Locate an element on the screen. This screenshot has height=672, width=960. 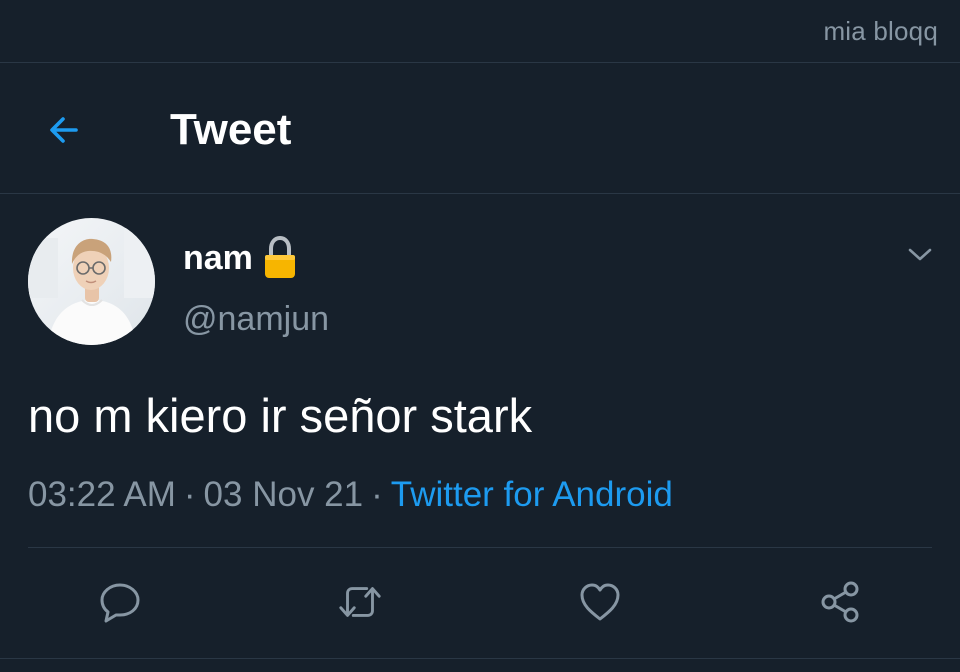
like-button is located at coordinates (600, 602).